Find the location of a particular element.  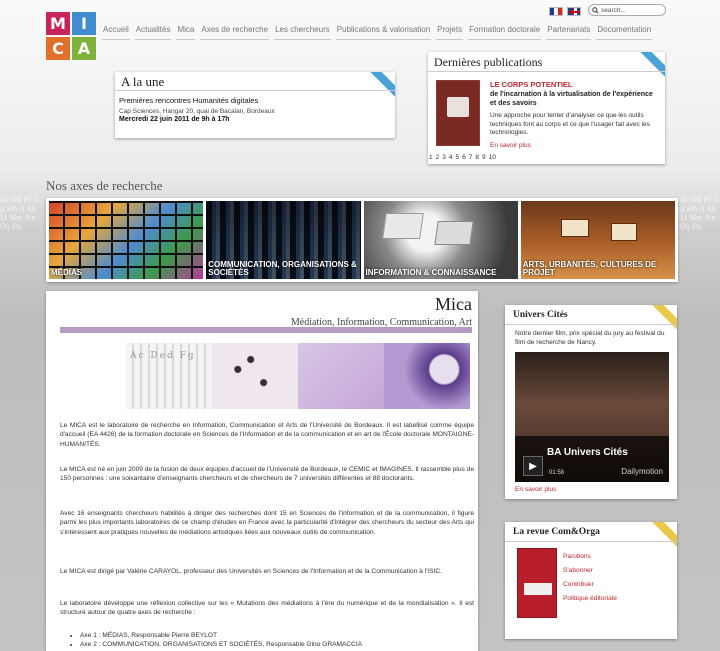

nav-projets: Projets is located at coordinates (450, 31).